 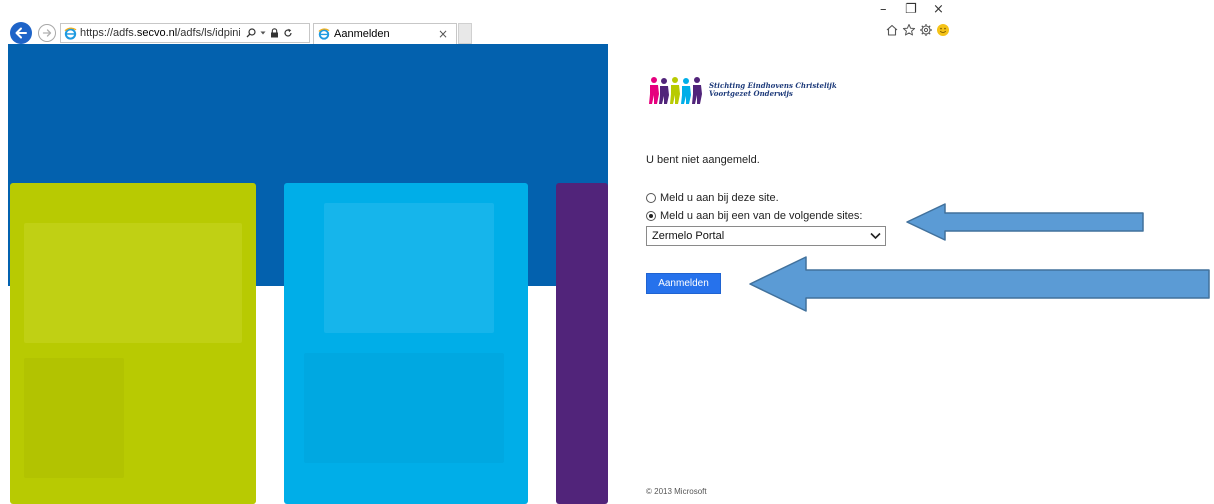 What do you see at coordinates (582, 343) in the screenshot?
I see `illustration-tile-purple` at bounding box center [582, 343].